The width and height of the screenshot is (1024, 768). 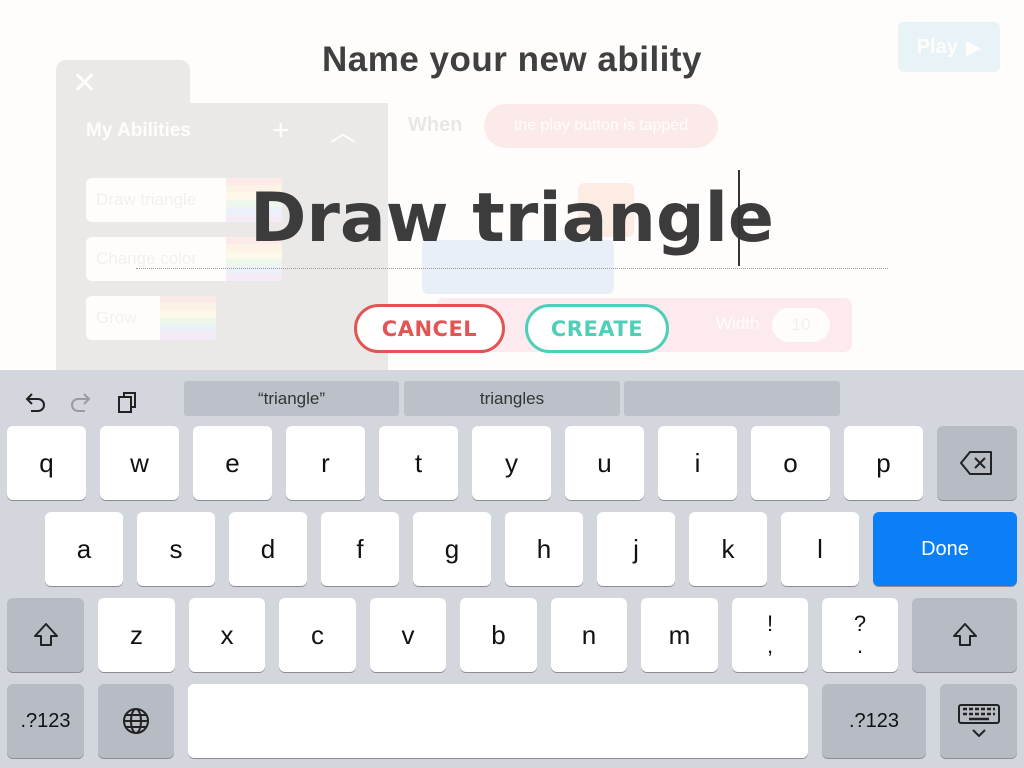 What do you see at coordinates (770, 645) in the screenshot?
I see `key-bottom-char: ,` at bounding box center [770, 645].